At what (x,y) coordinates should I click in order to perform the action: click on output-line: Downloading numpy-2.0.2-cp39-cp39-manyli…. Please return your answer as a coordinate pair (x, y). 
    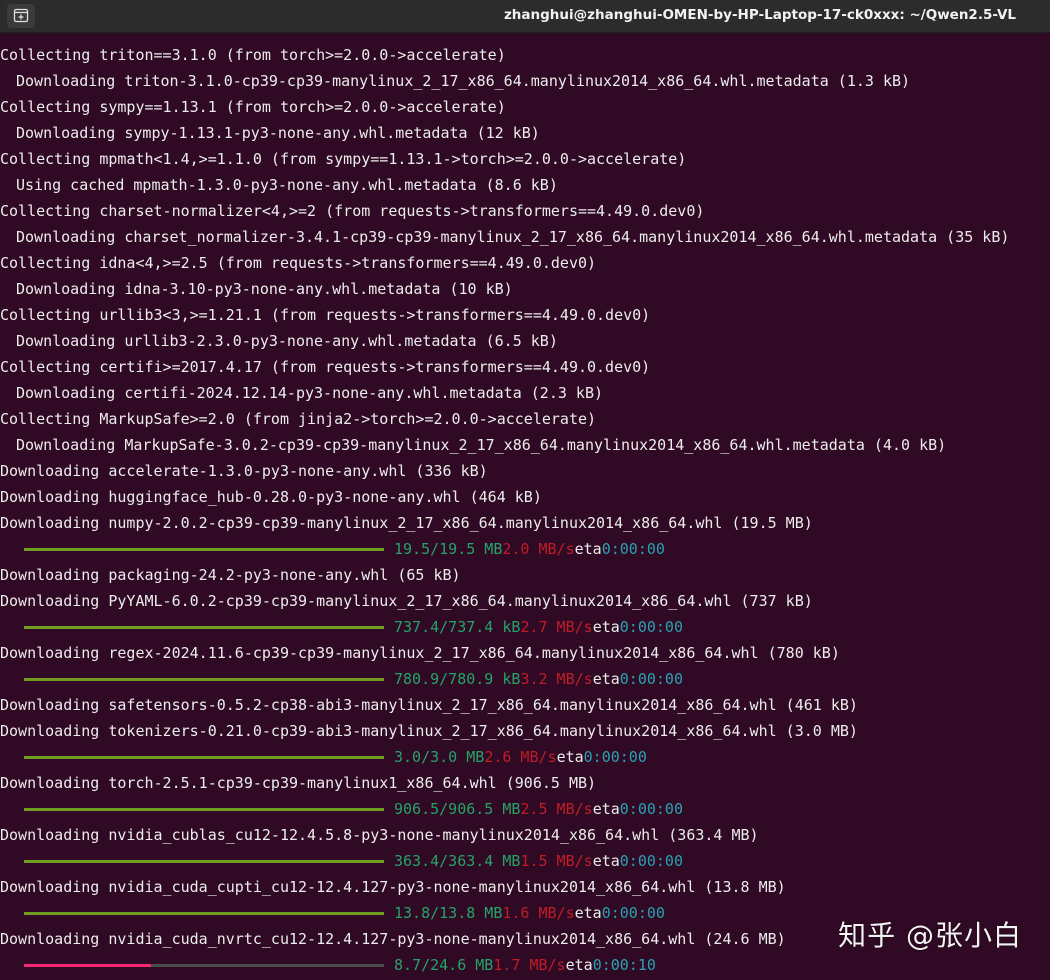
    Looking at the image, I should click on (525, 523).